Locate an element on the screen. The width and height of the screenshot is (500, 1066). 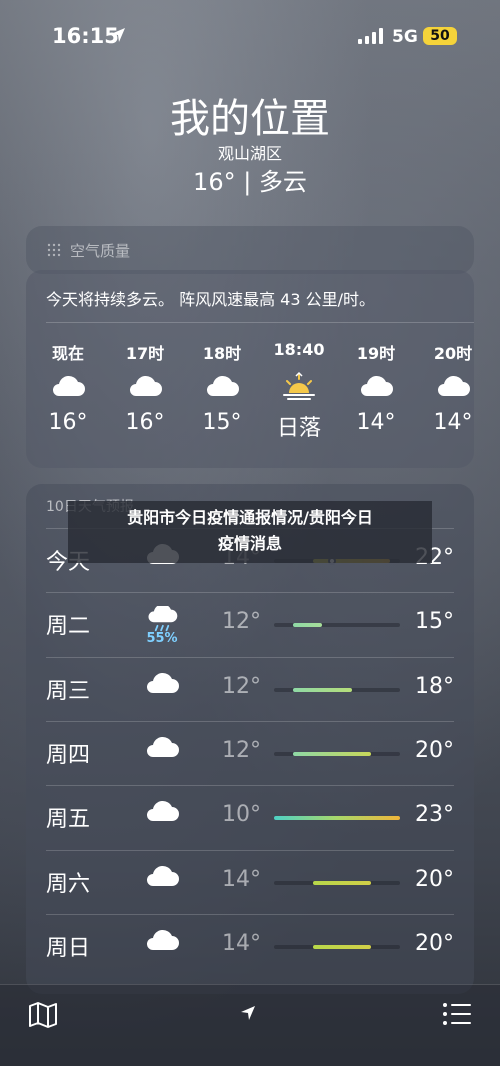
hourly-item: 17时 16° is located at coordinates (145, 387).